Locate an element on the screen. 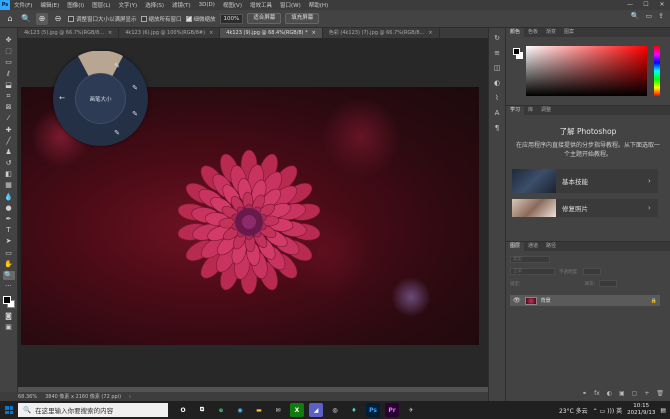 The height and width of the screenshot is (419, 670). channels-icon: ◐ is located at coordinates (497, 83).